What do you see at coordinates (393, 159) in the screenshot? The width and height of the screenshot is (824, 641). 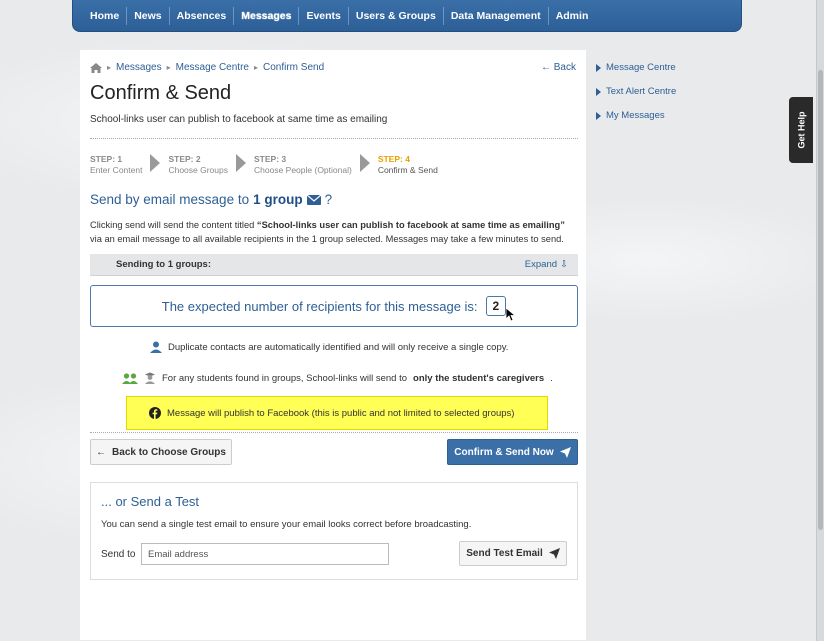 I see `step-number: STEP: 4` at bounding box center [393, 159].